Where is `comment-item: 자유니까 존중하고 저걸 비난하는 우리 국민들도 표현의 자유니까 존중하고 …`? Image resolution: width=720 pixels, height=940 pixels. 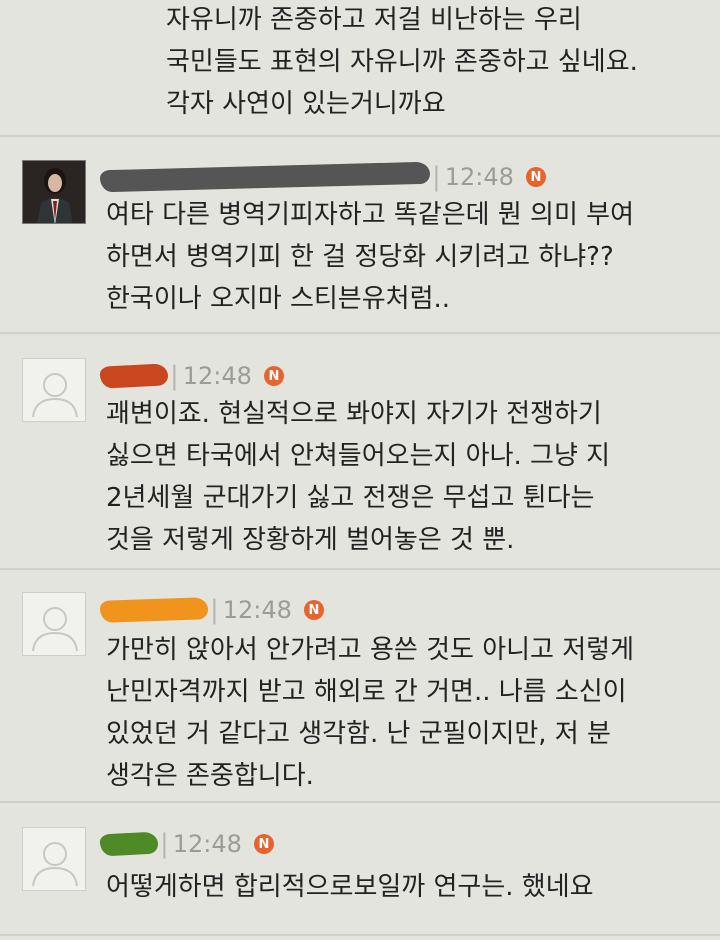 comment-item: 자유니까 존중하고 저걸 비난하는 우리 국민들도 표현의 자유니까 존중하고 … is located at coordinates (360, 68).